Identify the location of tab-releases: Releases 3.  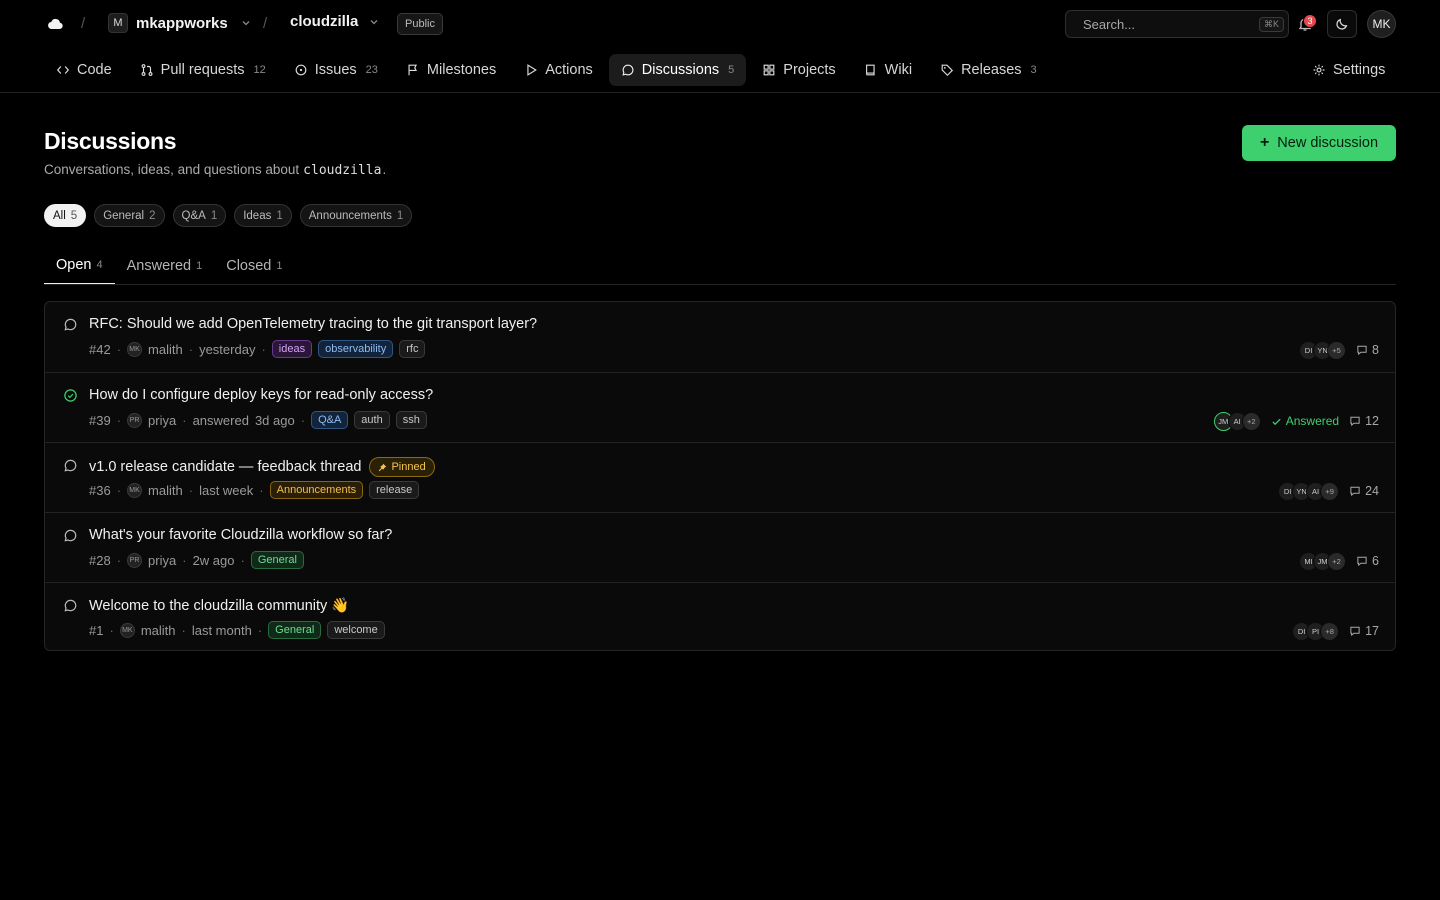
(988, 70).